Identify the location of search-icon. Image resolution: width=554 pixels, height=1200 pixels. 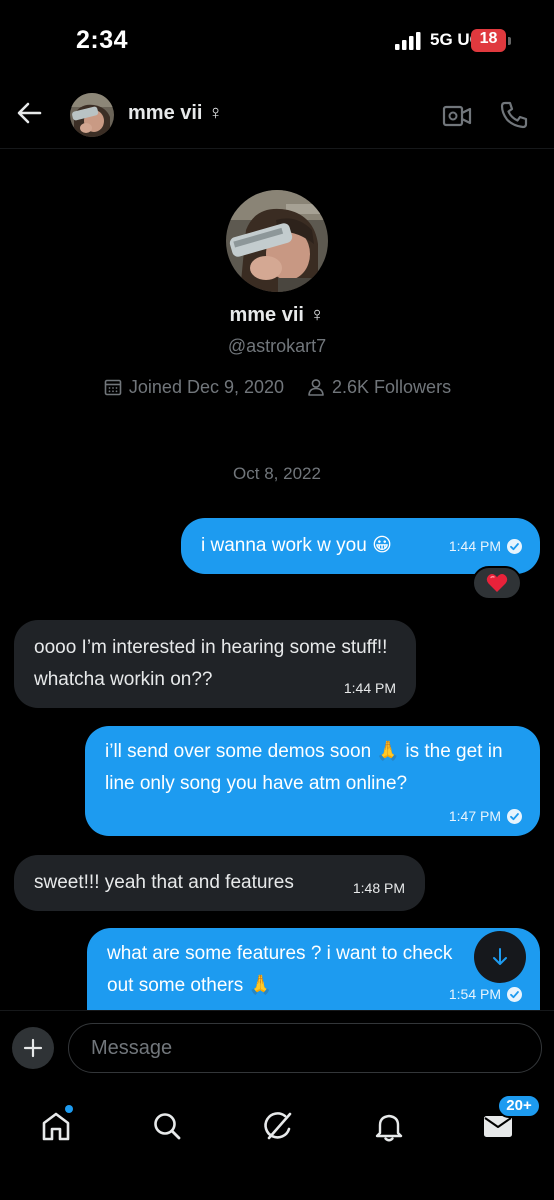
(167, 1126).